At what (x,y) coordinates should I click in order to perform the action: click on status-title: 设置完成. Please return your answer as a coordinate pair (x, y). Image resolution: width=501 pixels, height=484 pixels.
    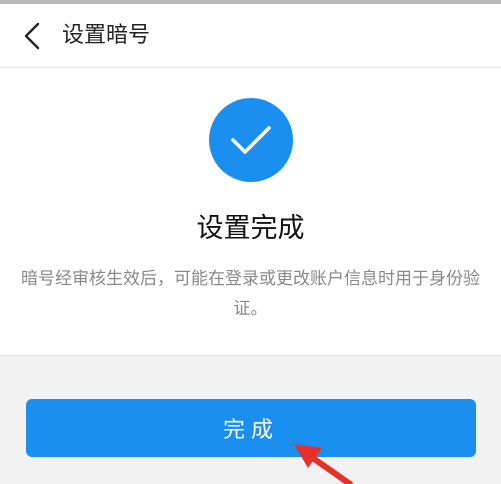
    Looking at the image, I should click on (250, 228).